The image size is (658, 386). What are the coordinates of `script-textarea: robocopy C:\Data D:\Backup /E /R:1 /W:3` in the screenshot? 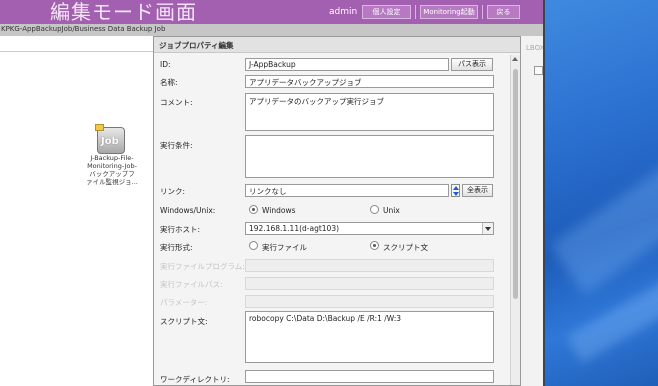 It's located at (369, 337).